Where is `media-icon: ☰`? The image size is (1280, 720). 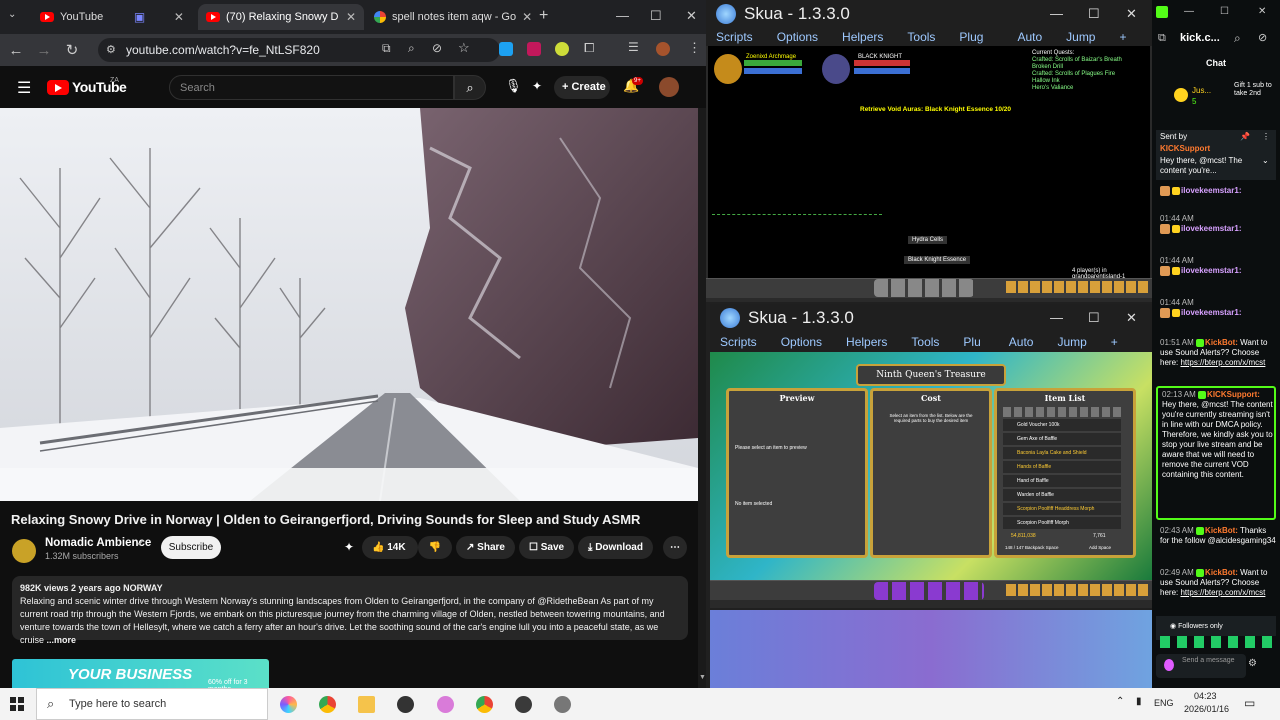
media-icon: ☰ is located at coordinates (633, 47).